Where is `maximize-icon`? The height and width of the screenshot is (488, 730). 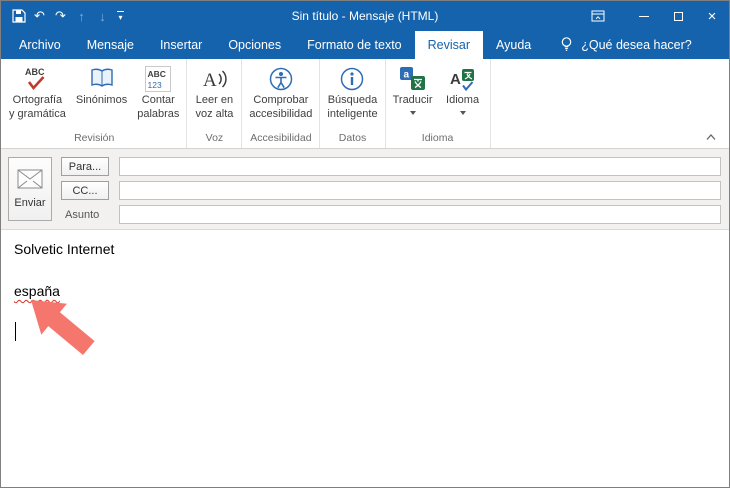 maximize-icon is located at coordinates (678, 16).